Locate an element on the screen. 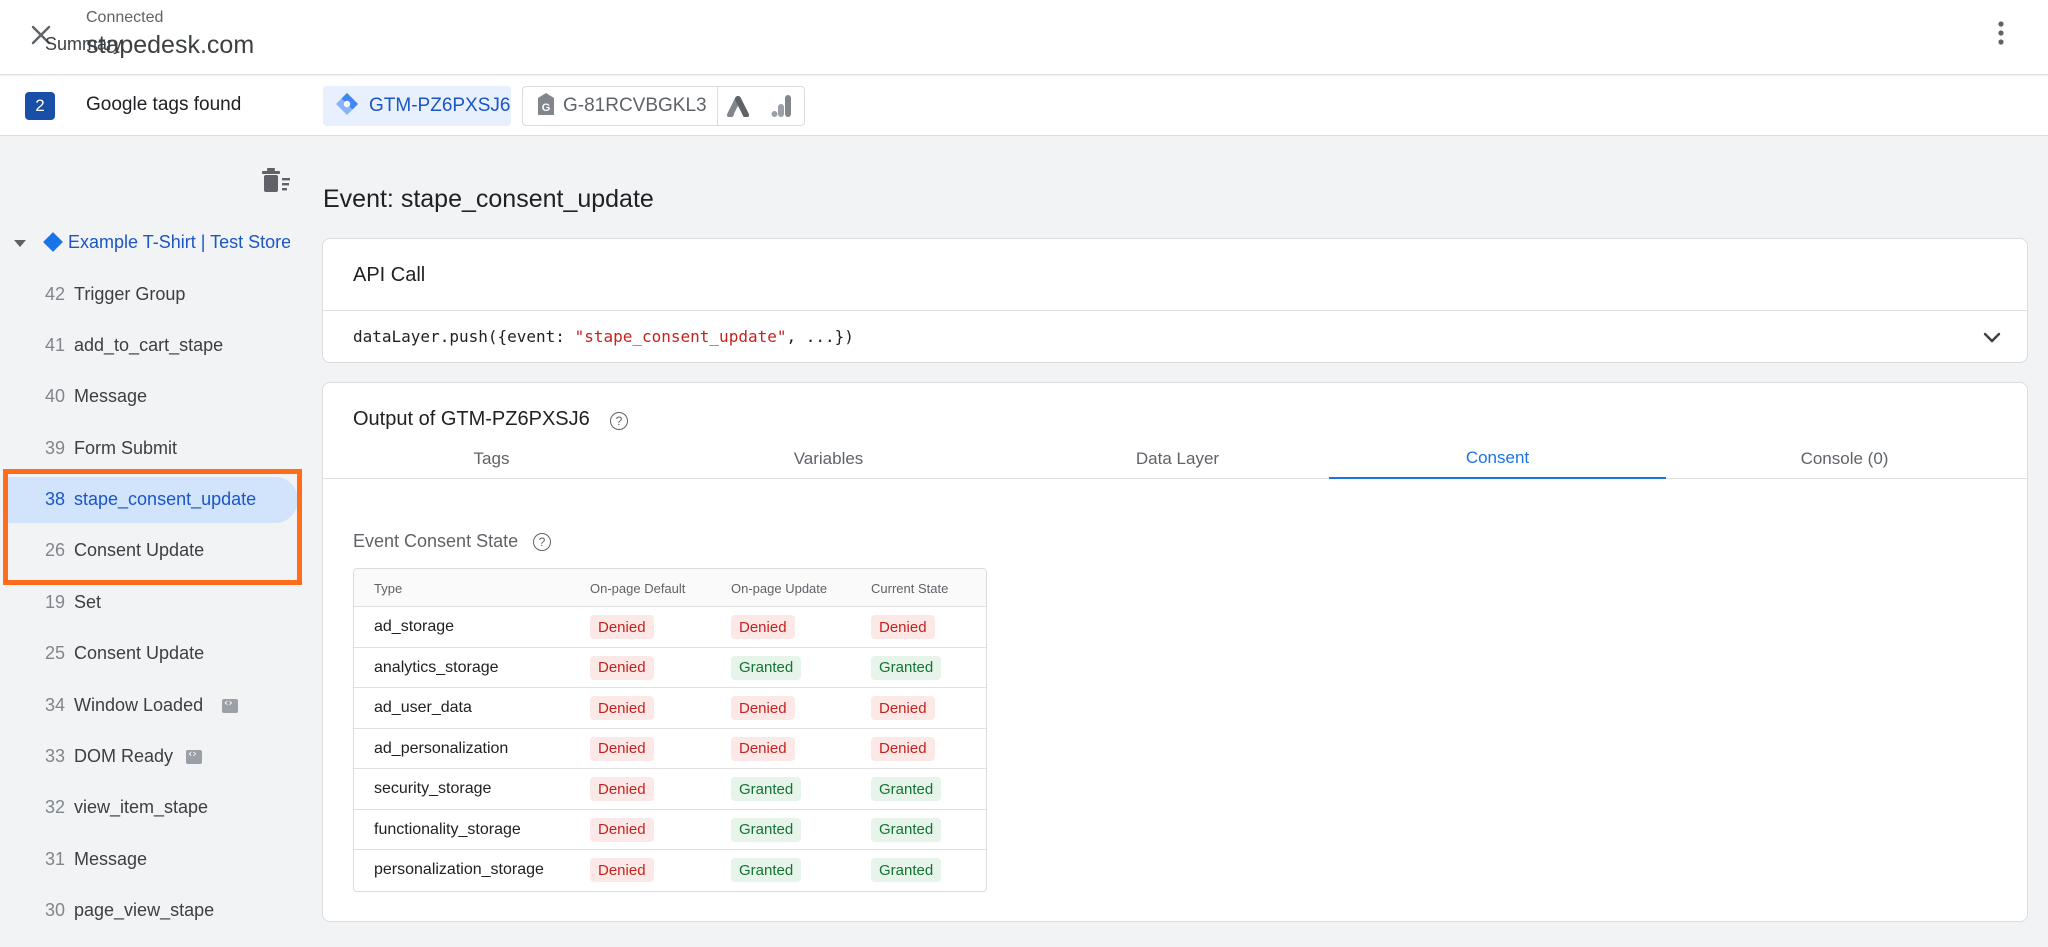  top-header: Connected stapedesk.com is located at coordinates (1024, 37).